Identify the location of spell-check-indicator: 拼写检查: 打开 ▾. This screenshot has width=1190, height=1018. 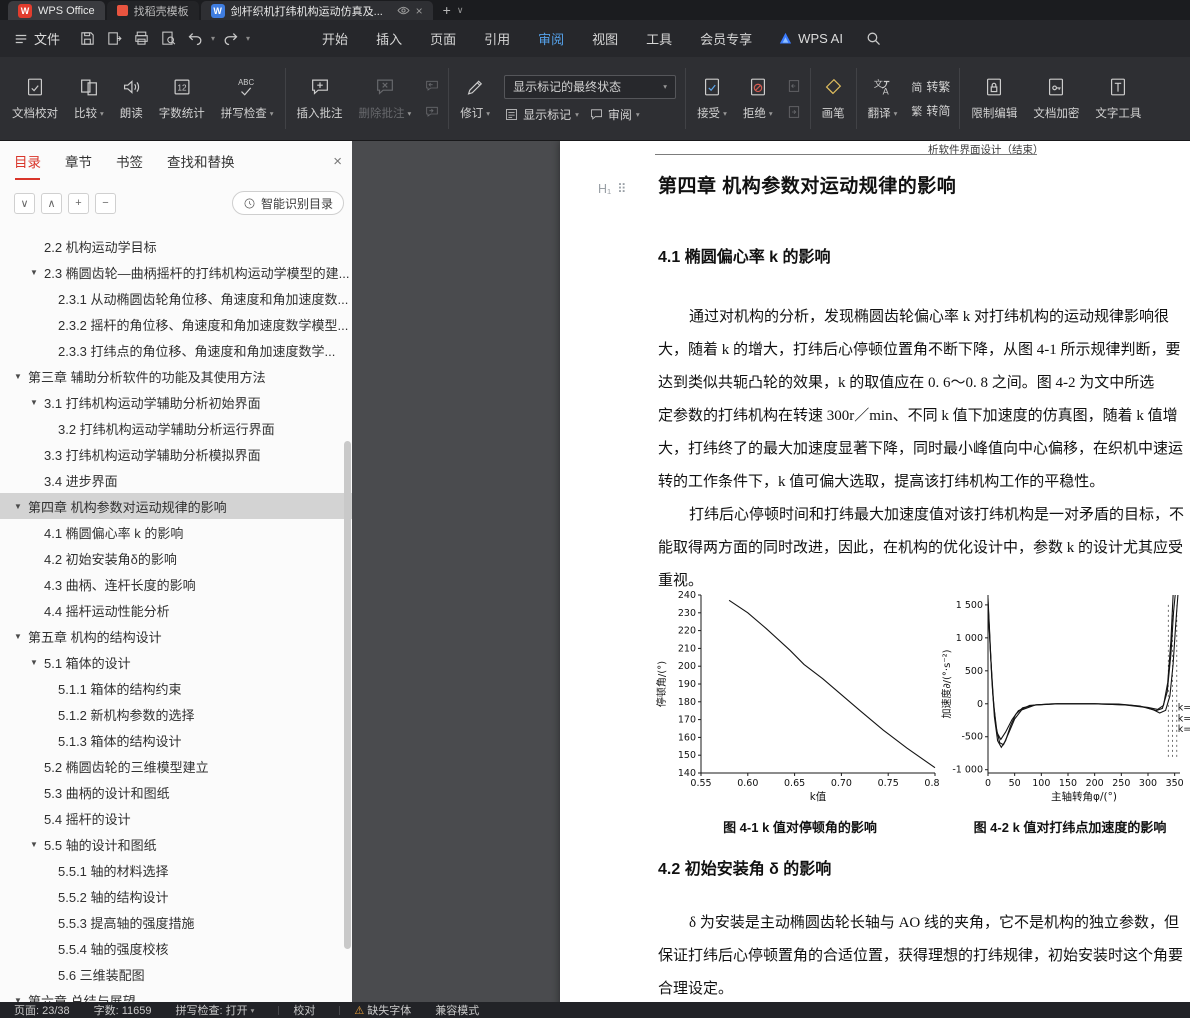
(215, 1010).